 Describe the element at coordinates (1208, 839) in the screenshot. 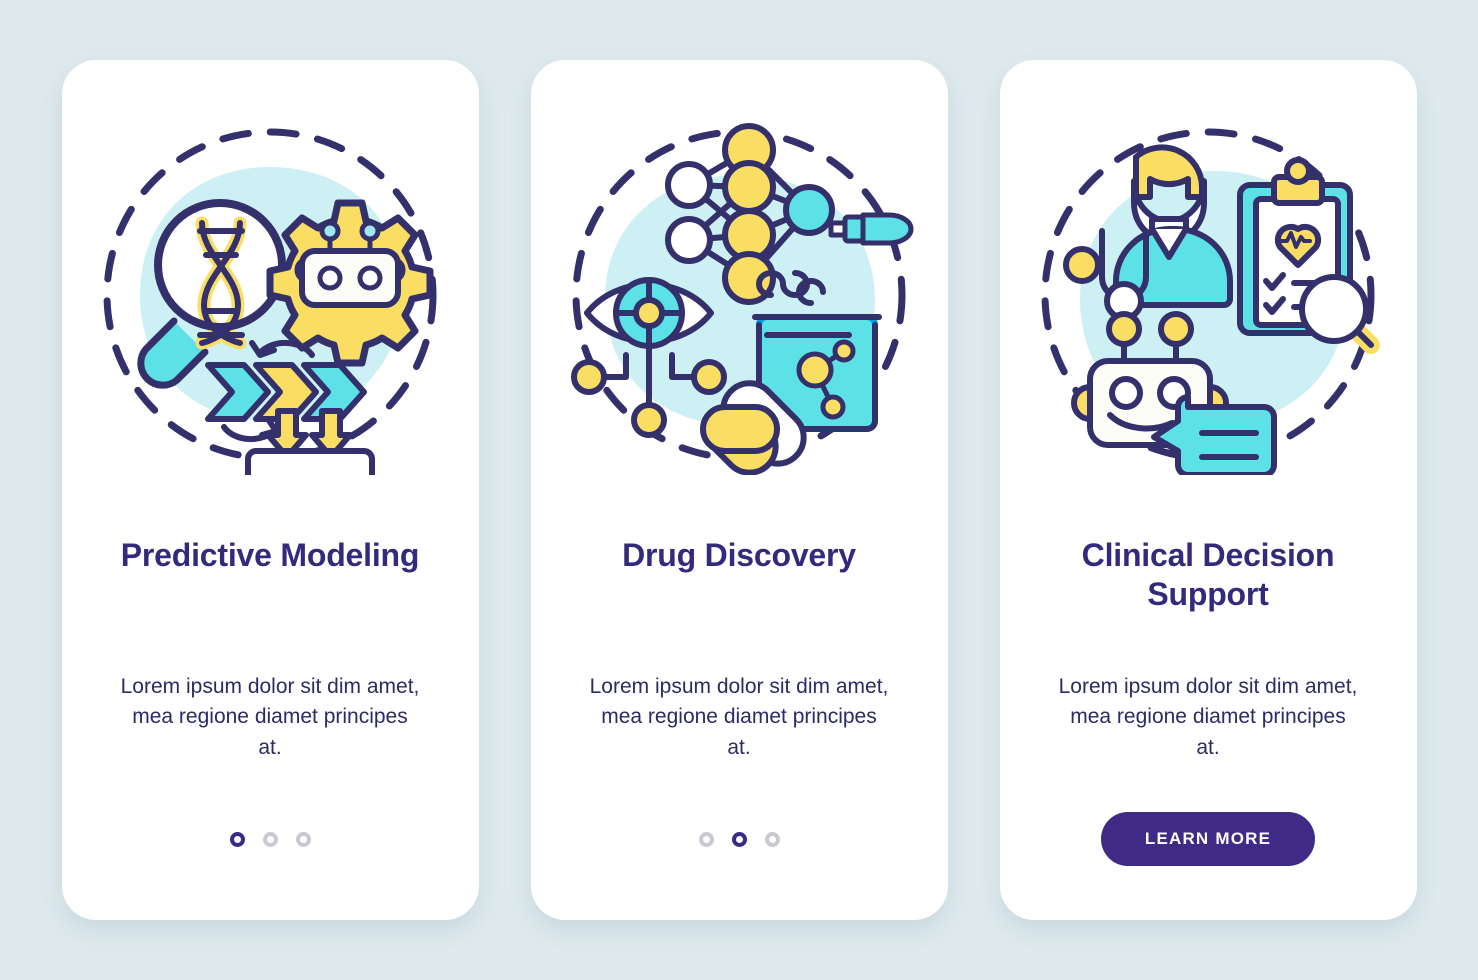

I see `learn-more-button: LEARN MORE` at that location.